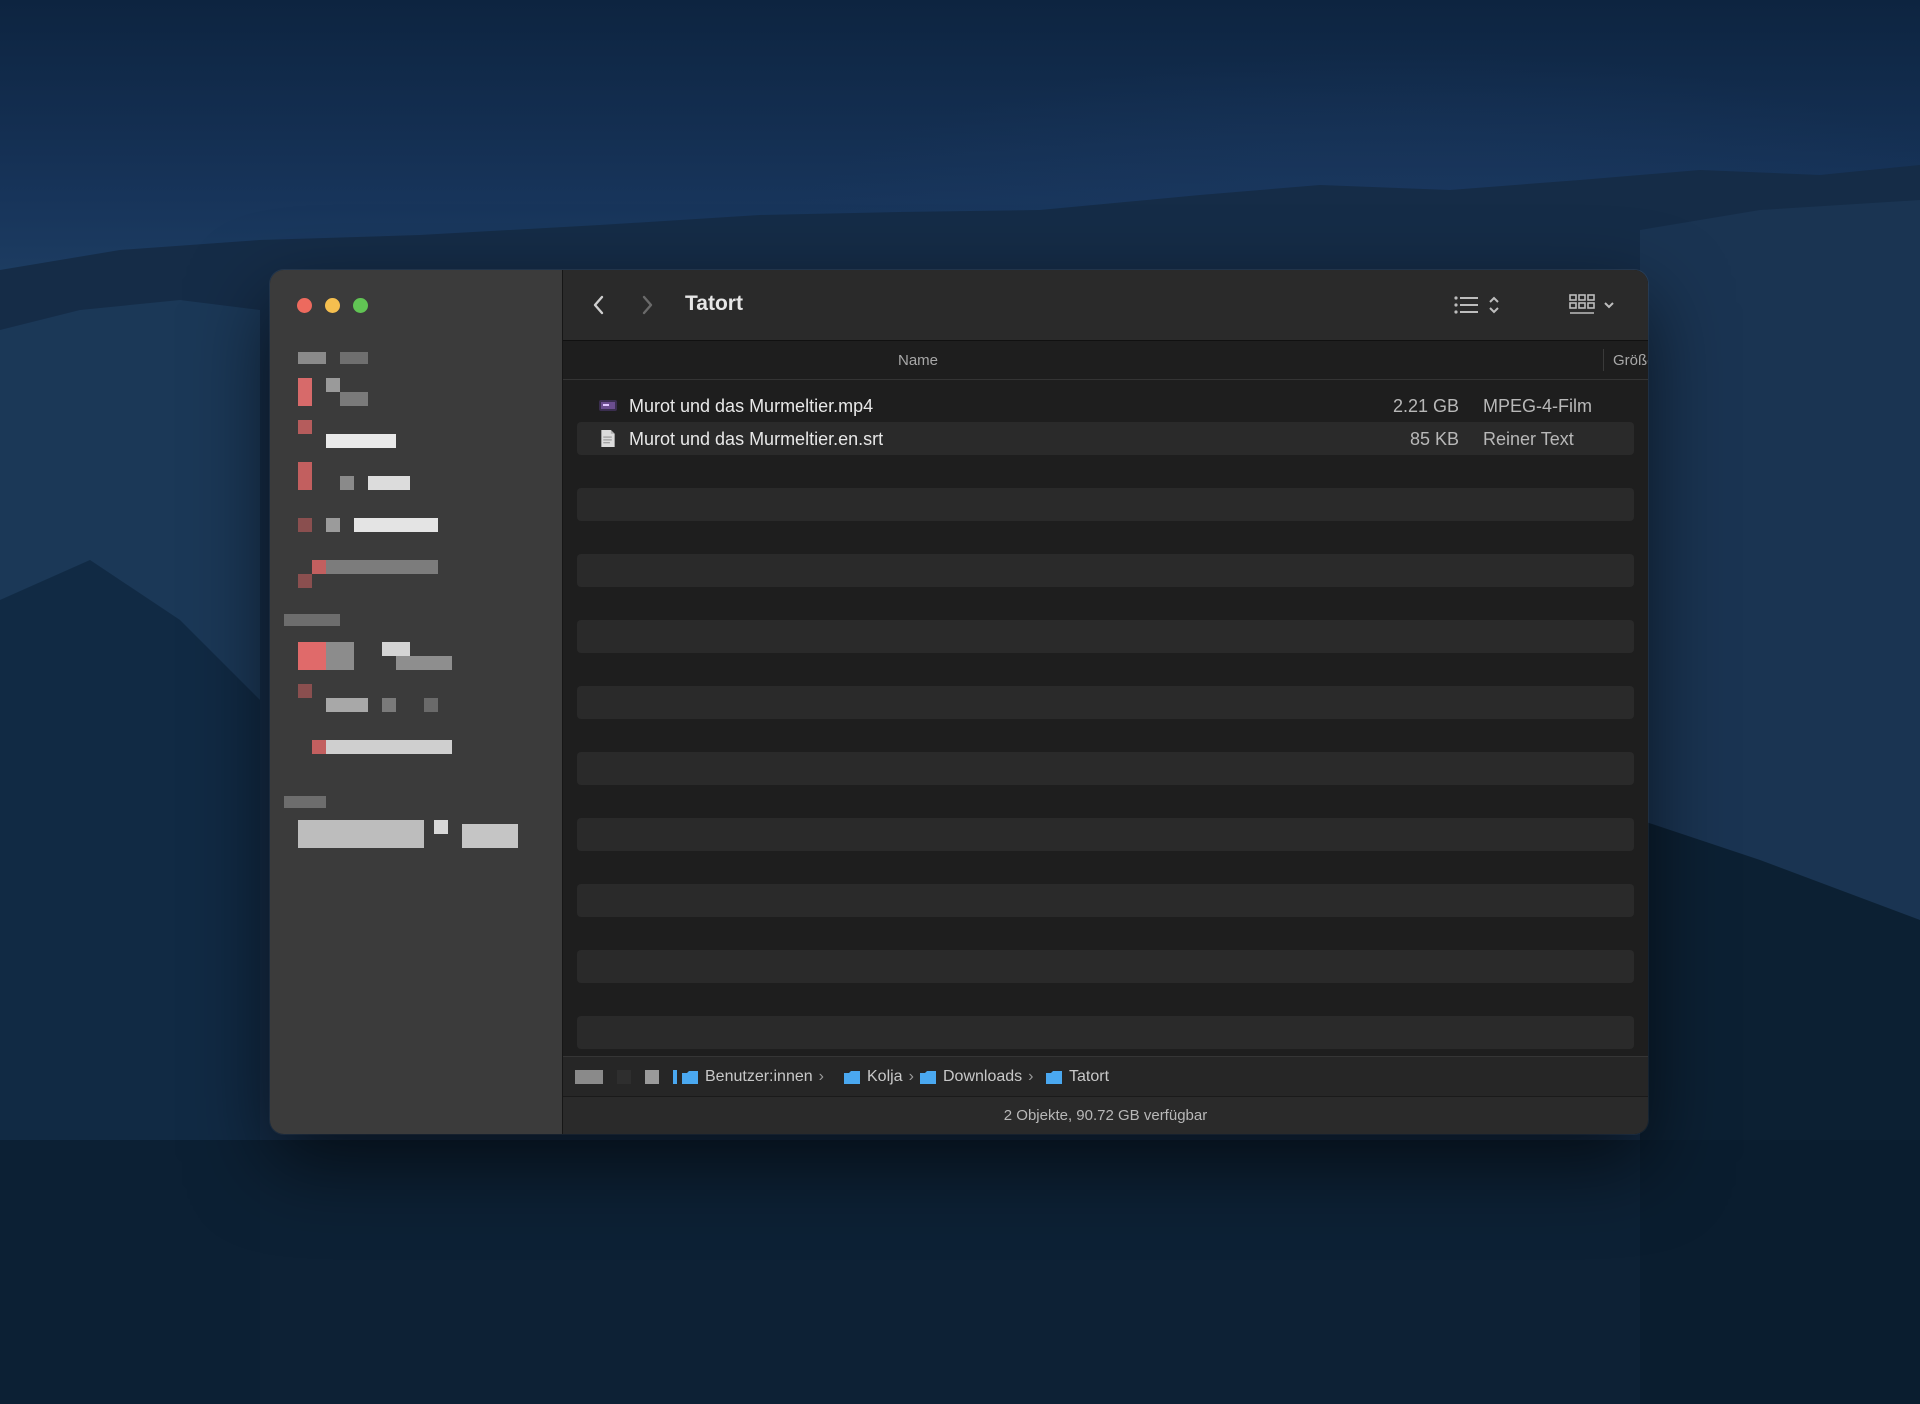  What do you see at coordinates (1425, 406) in the screenshot?
I see `file-size: 2.21 GB` at bounding box center [1425, 406].